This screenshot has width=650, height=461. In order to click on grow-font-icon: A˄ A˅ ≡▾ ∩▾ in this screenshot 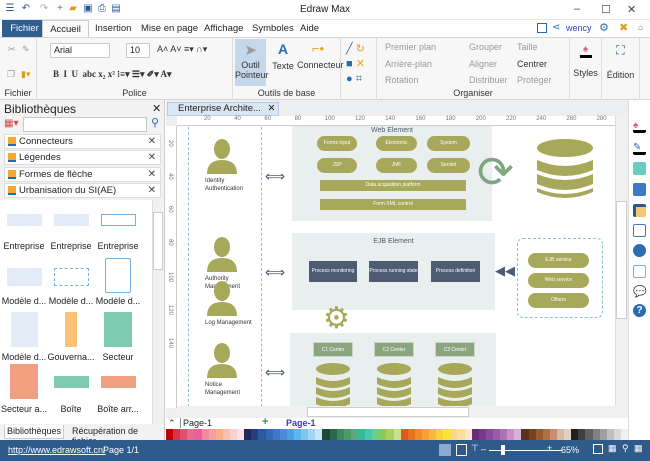, I will do `click(182, 49)`.